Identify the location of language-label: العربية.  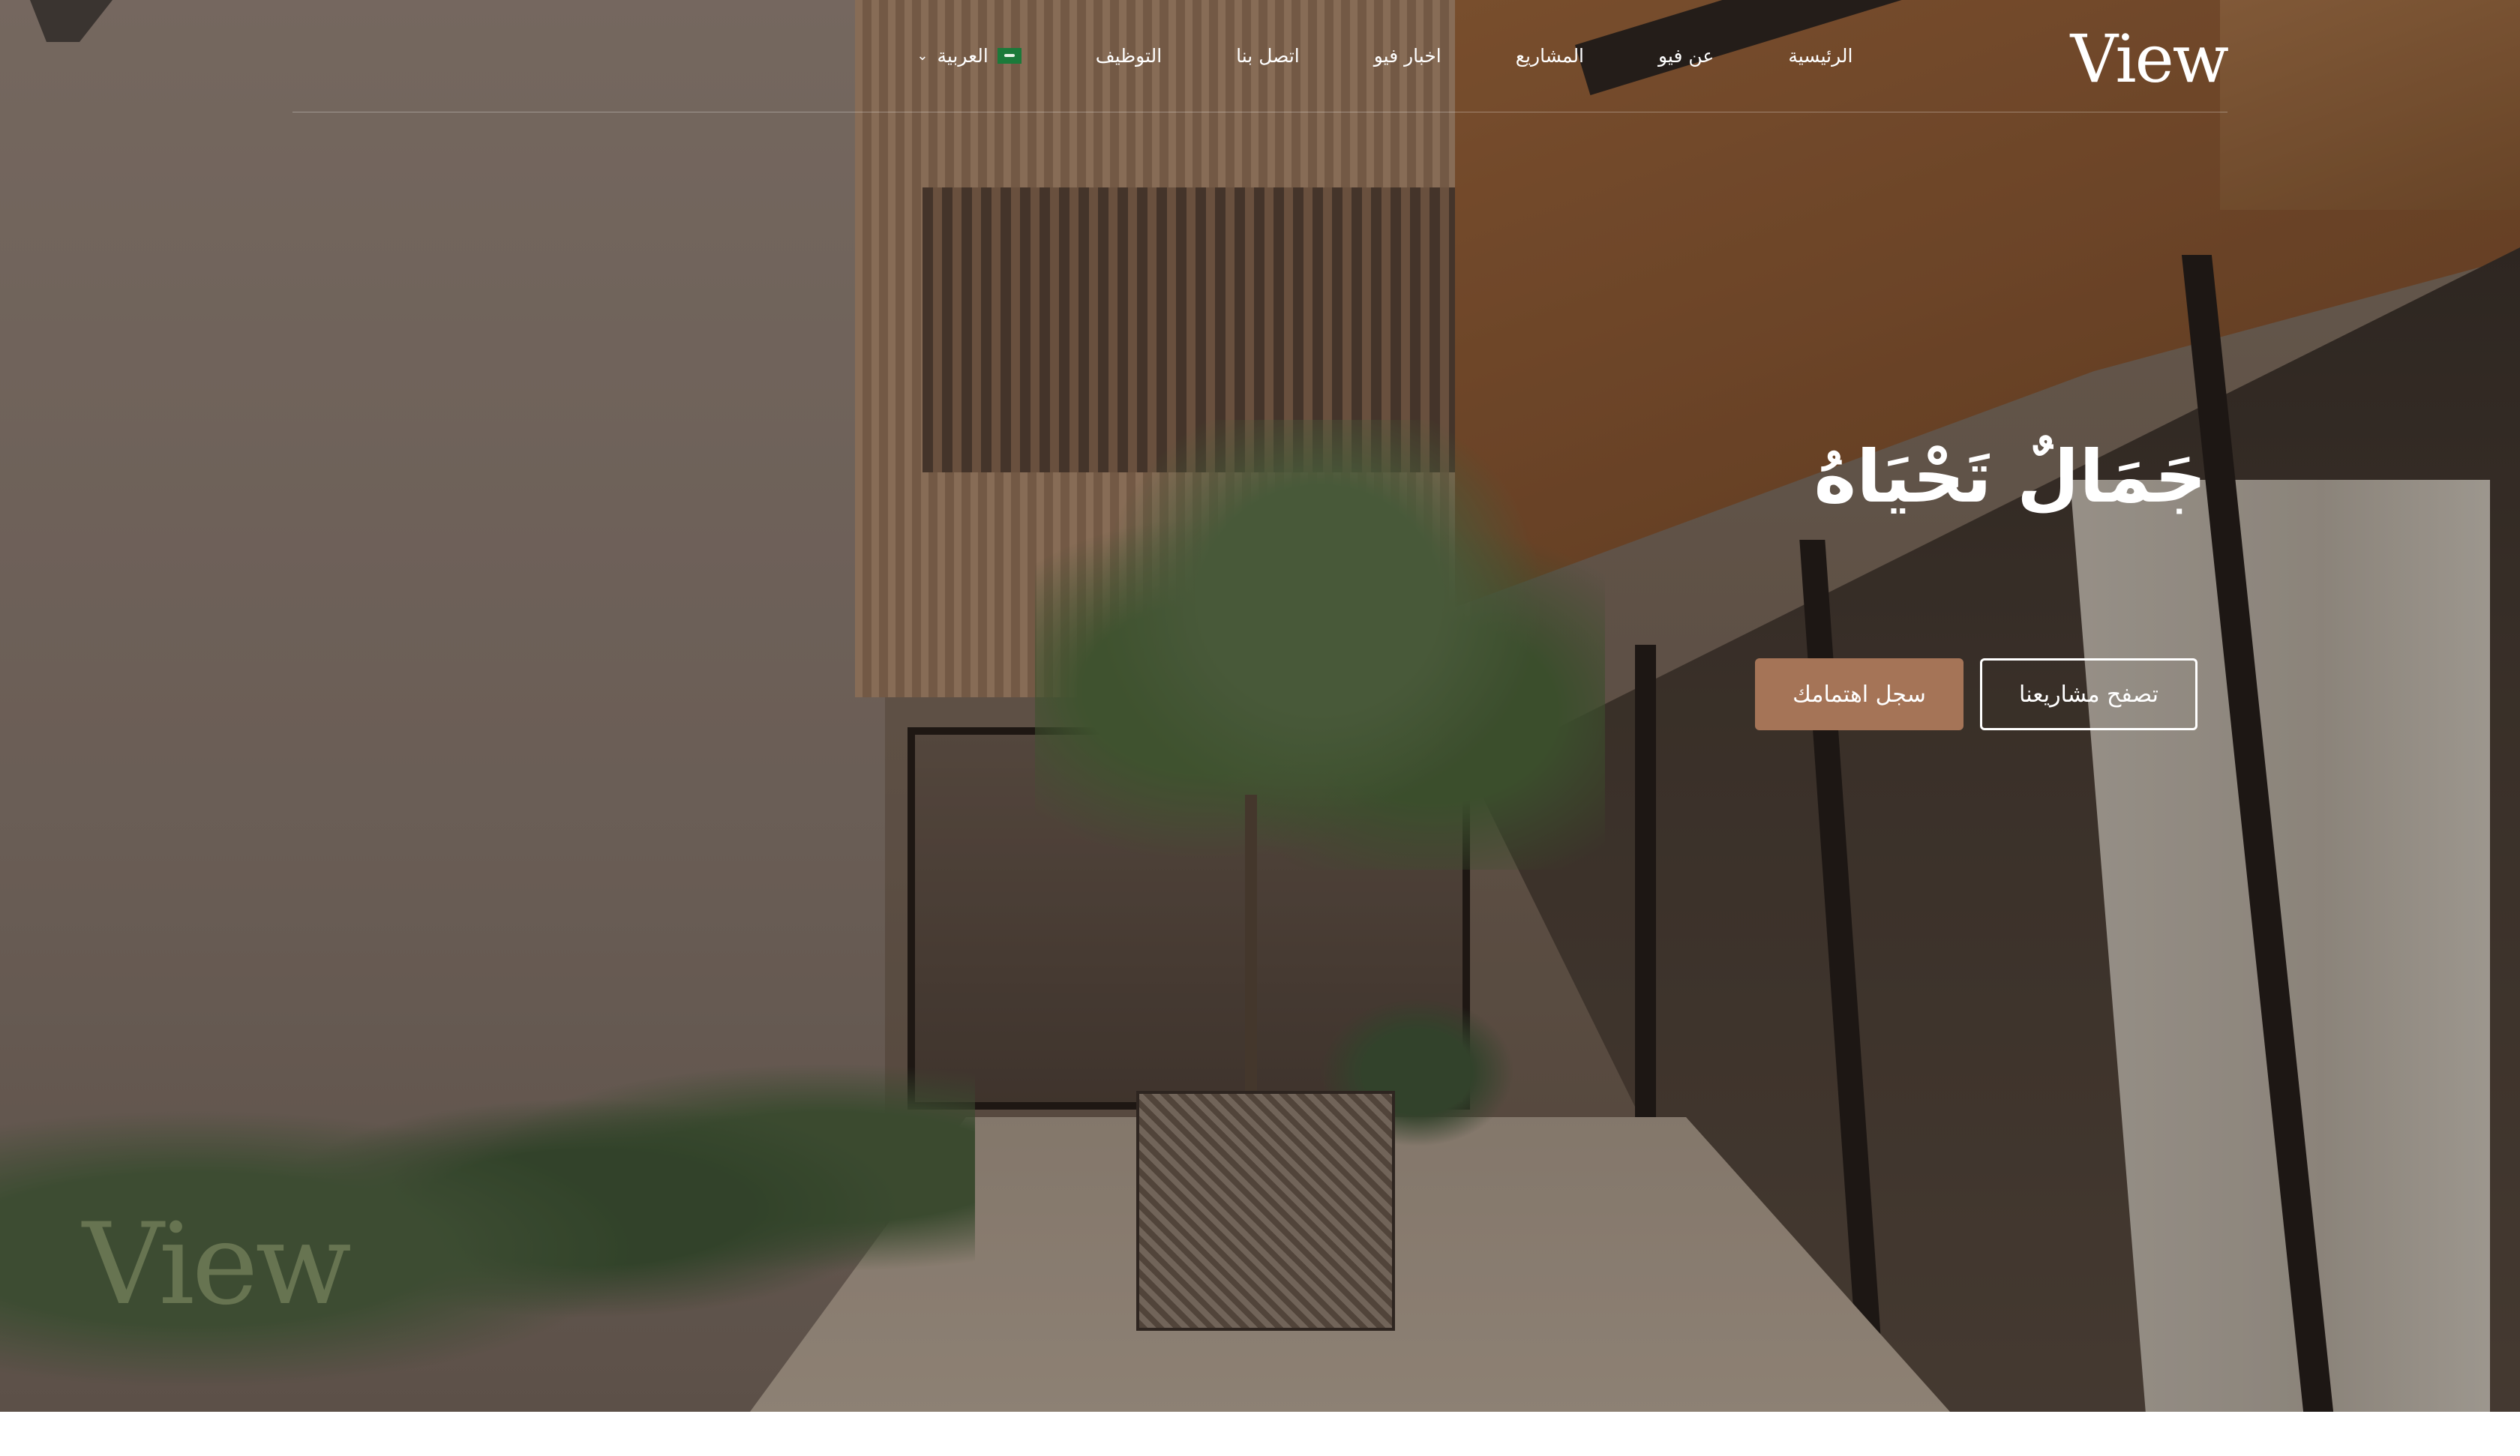
(962, 56).